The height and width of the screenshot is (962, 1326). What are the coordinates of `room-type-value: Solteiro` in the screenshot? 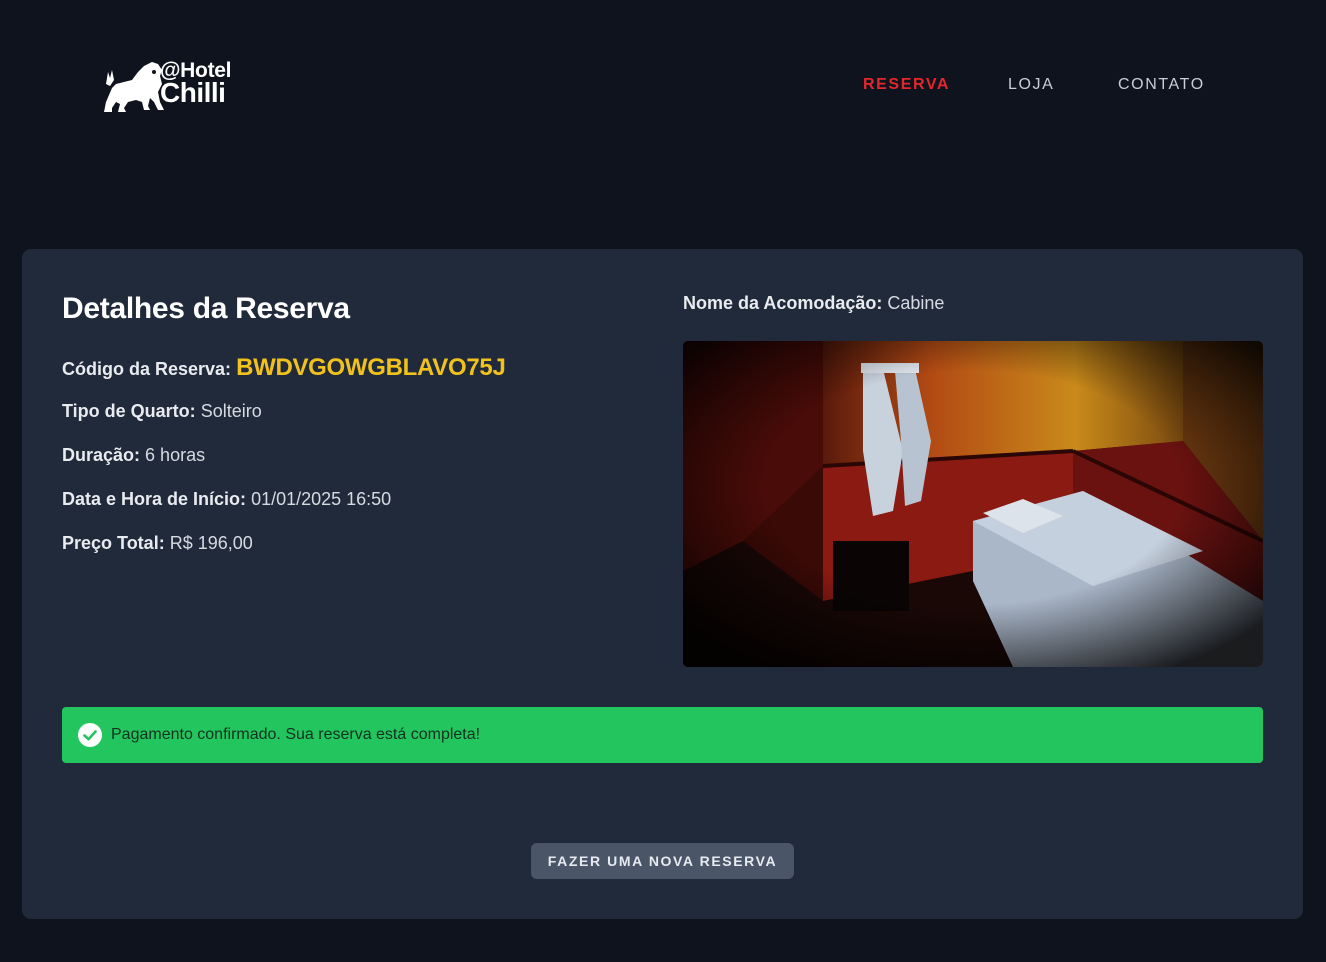 It's located at (231, 411).